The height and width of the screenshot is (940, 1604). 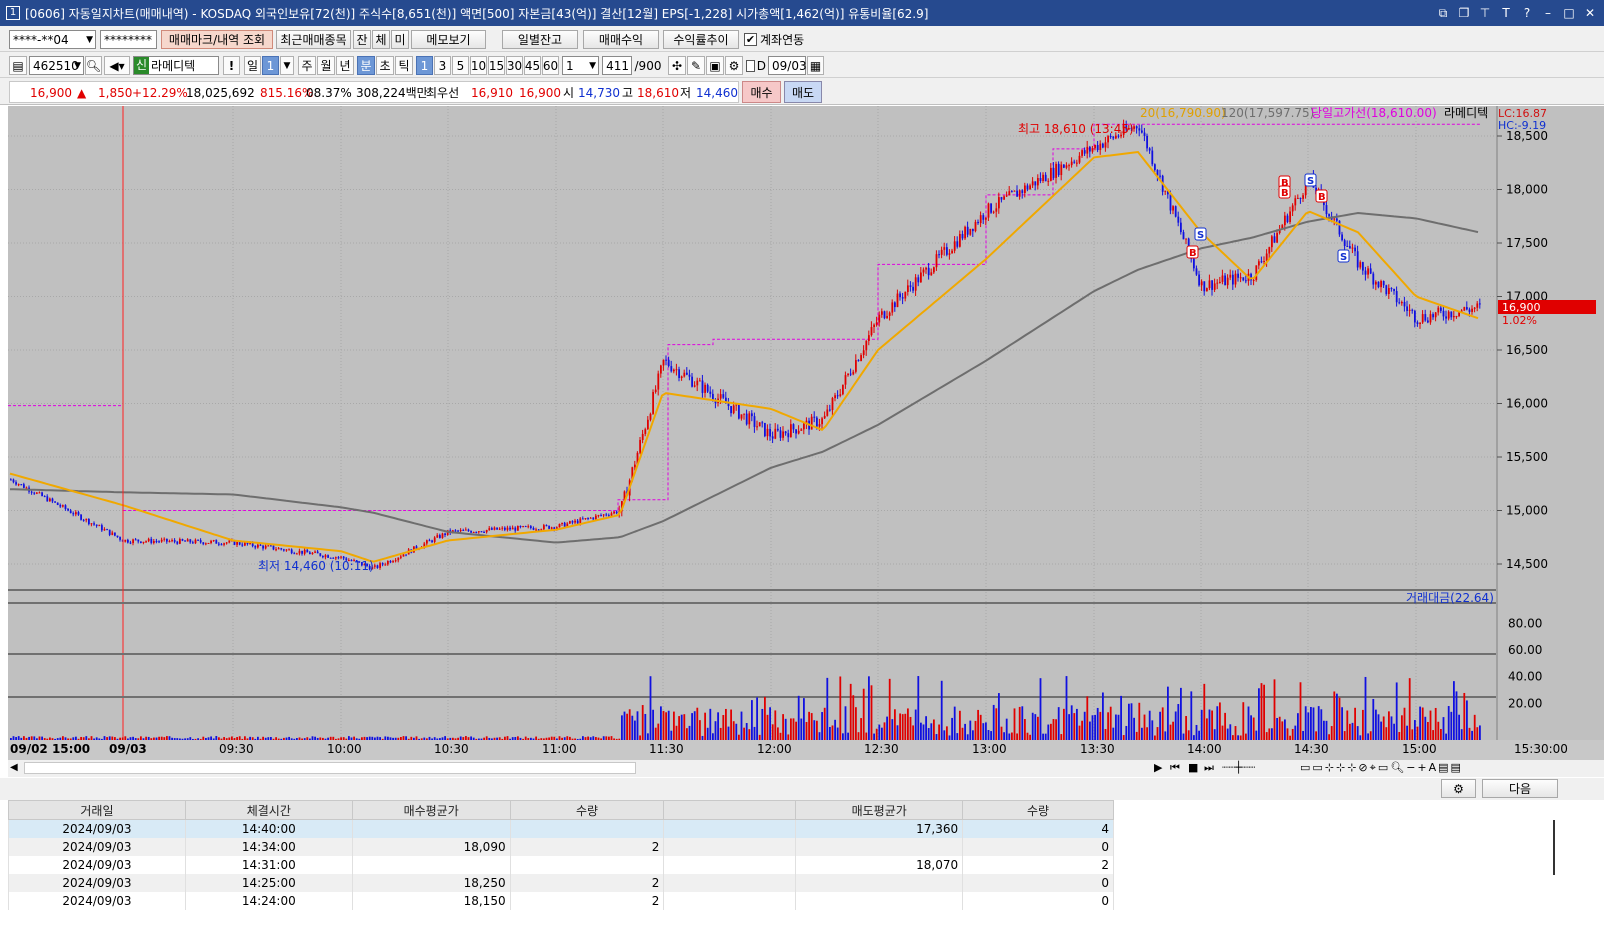 What do you see at coordinates (806, 768) in the screenshot?
I see `chart-scrollbar: ◀ ▶ ⏮ ■ ⏭ ┈┈┼┈┈ ▭▭⊹⊹⊹⊘⌖▭🔍︎−+A▤▤` at bounding box center [806, 768].